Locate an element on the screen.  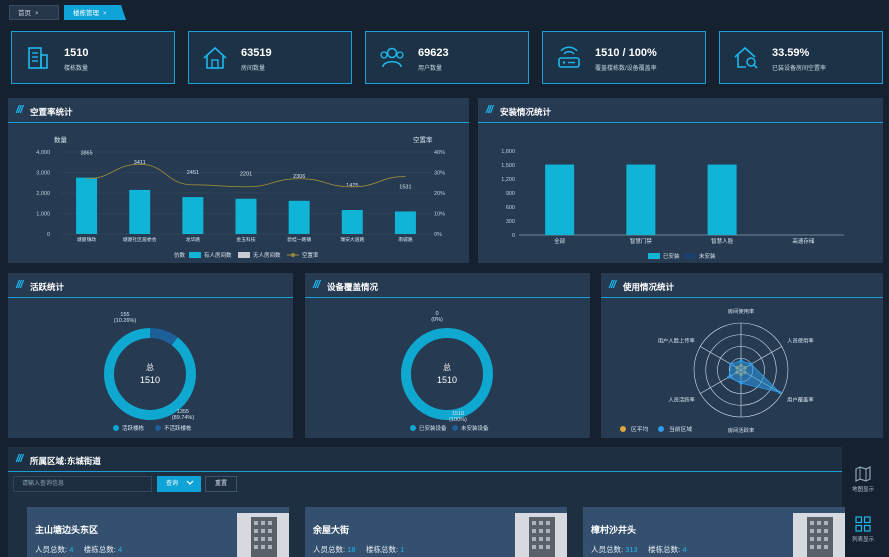
y-tick-right-label: 20% is located at coordinates (439, 194).